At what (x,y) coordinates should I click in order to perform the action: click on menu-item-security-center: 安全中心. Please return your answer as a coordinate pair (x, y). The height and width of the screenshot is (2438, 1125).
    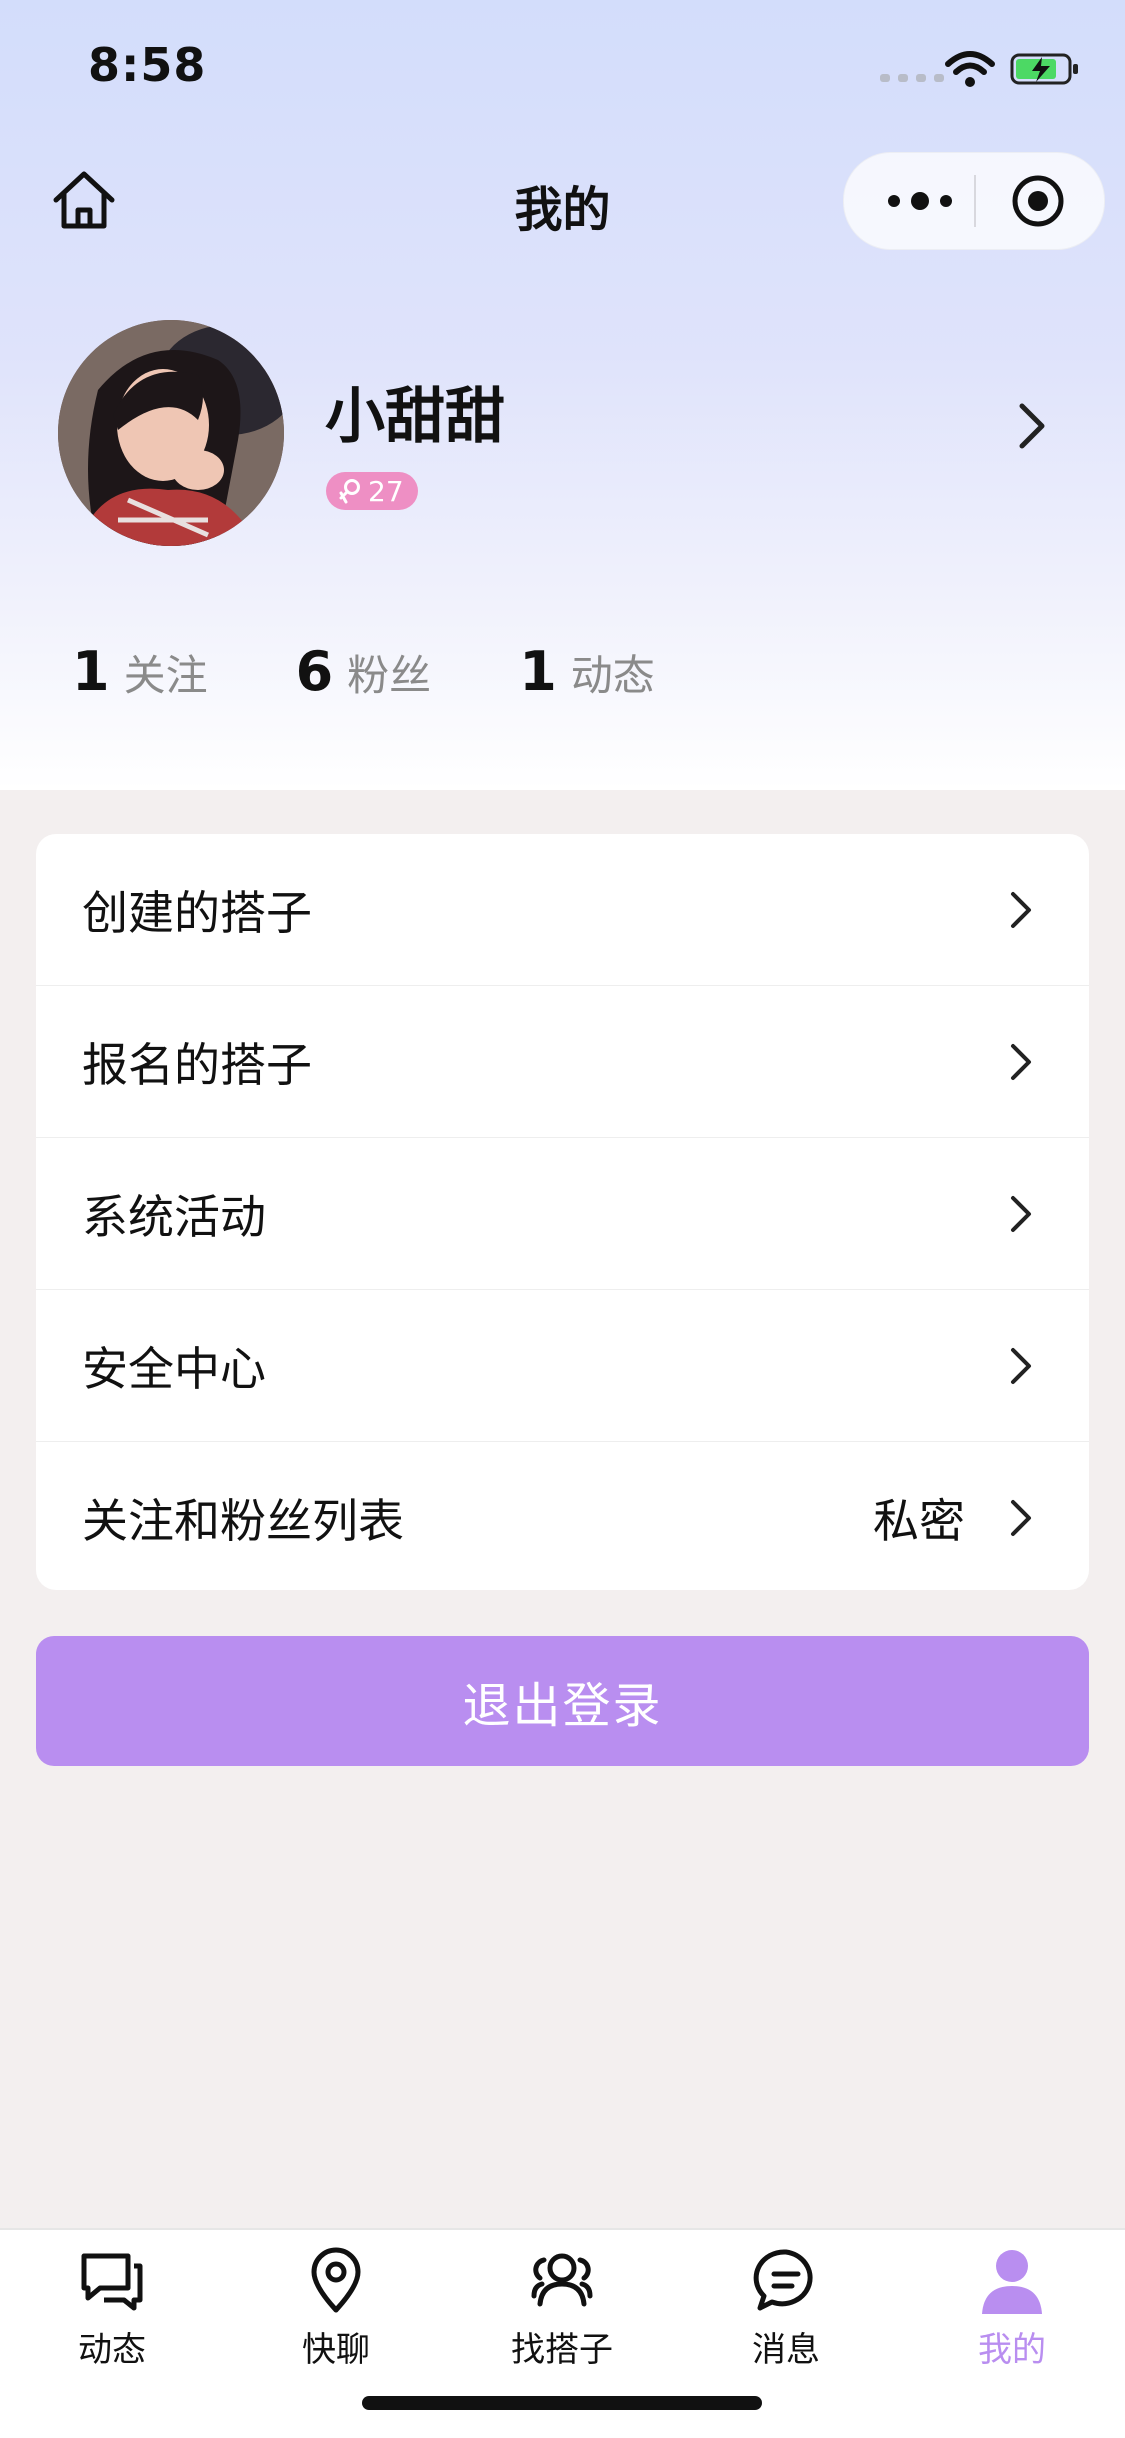
    Looking at the image, I should click on (562, 1366).